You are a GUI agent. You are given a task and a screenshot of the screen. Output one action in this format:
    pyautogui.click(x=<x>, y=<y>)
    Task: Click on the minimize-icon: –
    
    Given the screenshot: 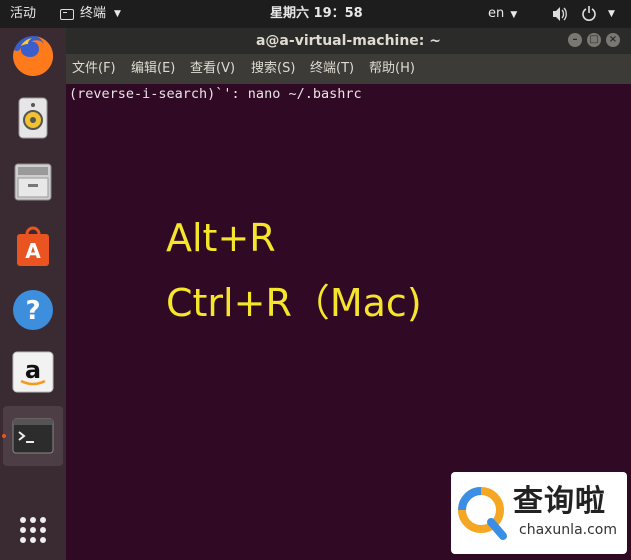 What is the action you would take?
    pyautogui.click(x=575, y=40)
    